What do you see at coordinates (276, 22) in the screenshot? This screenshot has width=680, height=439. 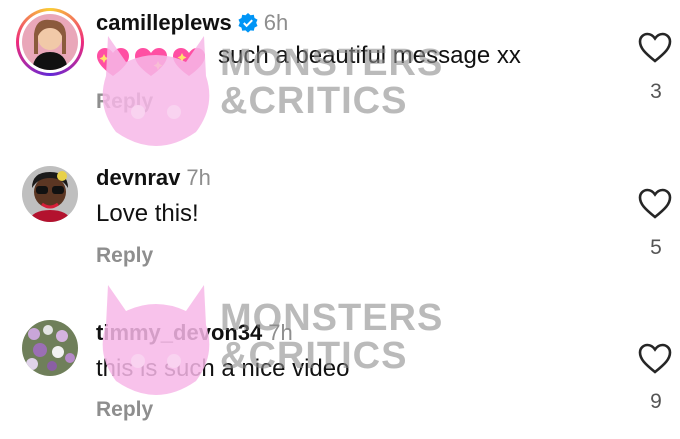 I see `timestamp: 6h` at bounding box center [276, 22].